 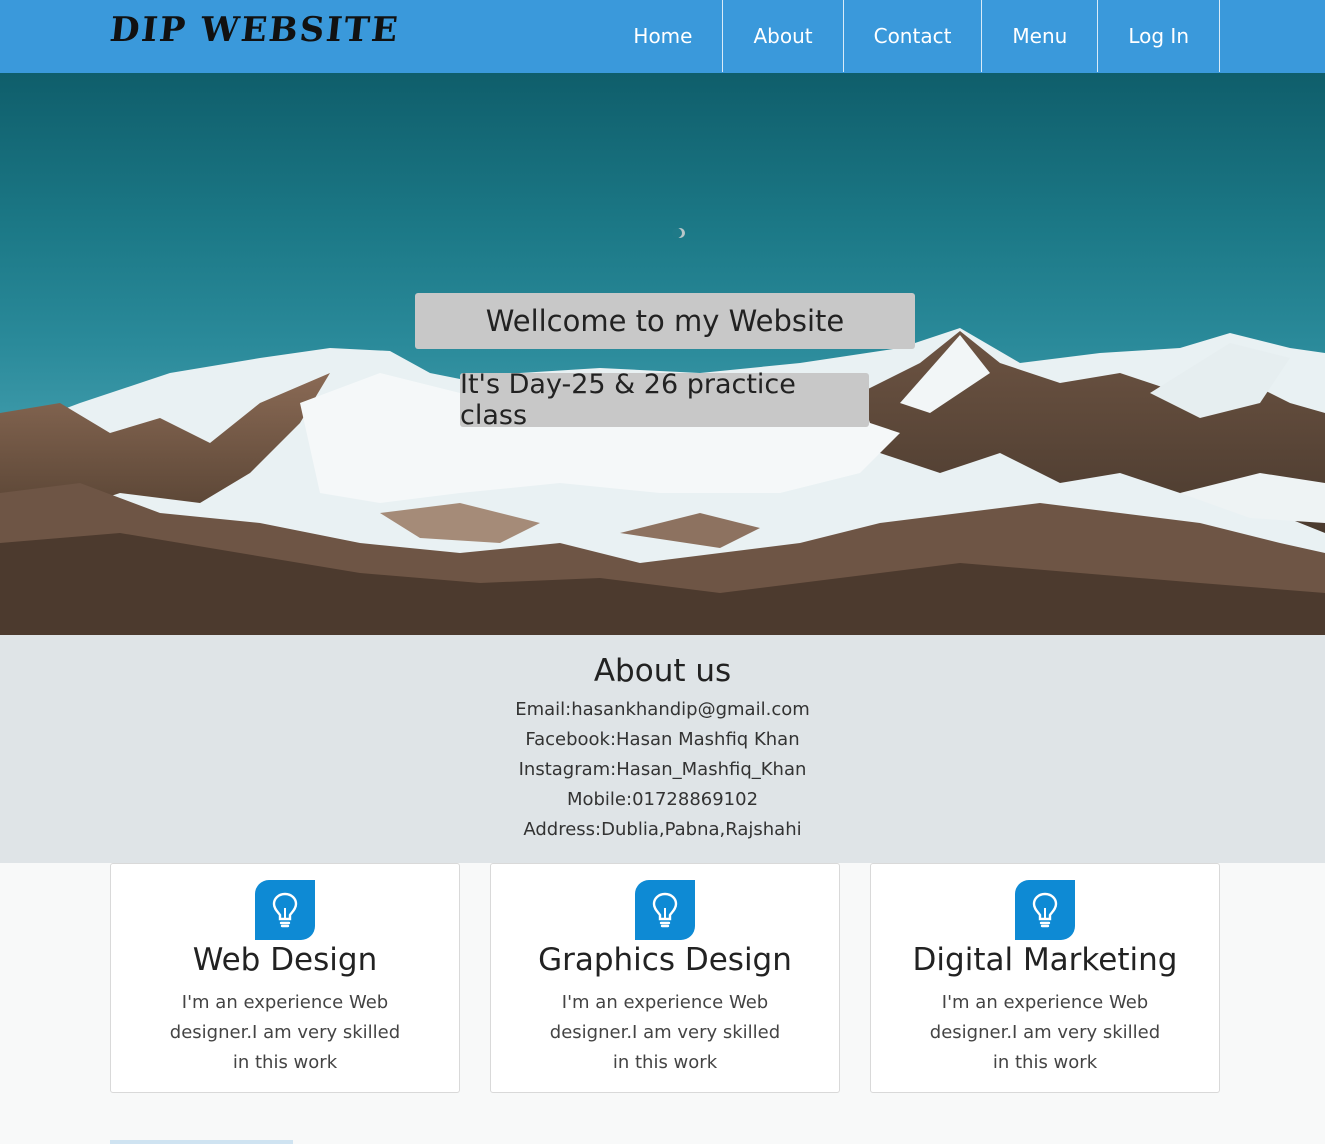 What do you see at coordinates (662, 709) in the screenshot?
I see `about-email: Email:hasankhandip@gmail.com` at bounding box center [662, 709].